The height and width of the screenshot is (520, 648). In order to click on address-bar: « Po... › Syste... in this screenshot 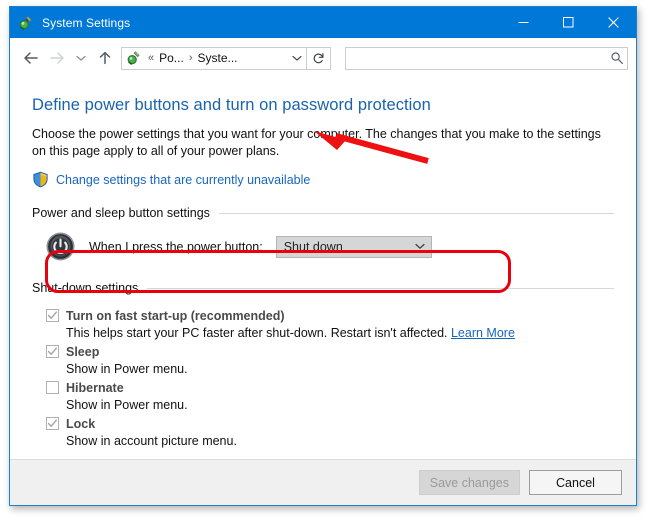, I will do `click(214, 58)`.